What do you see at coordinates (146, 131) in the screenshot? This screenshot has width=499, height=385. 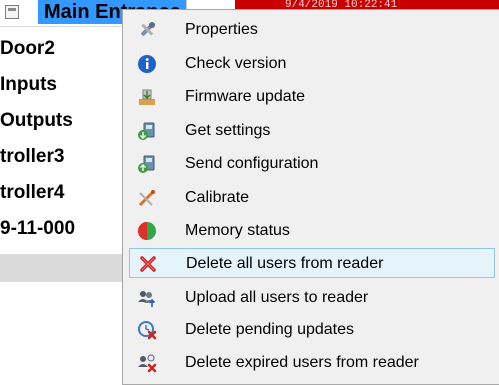 I see `get-settings-icon` at bounding box center [146, 131].